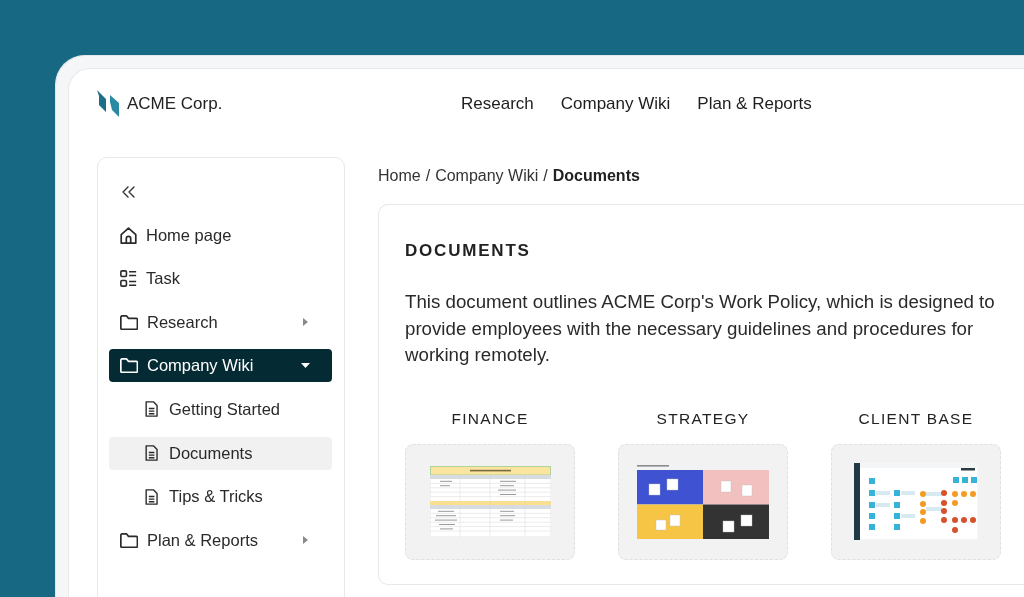  I want to click on nav-link: Plan & Reports, so click(754, 103).